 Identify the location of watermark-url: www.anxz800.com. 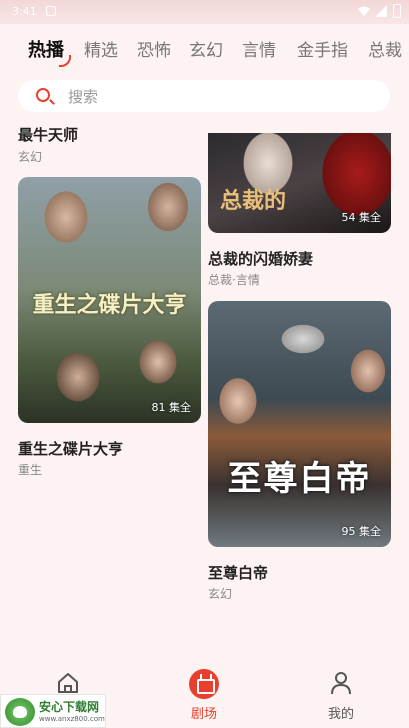
(72, 719).